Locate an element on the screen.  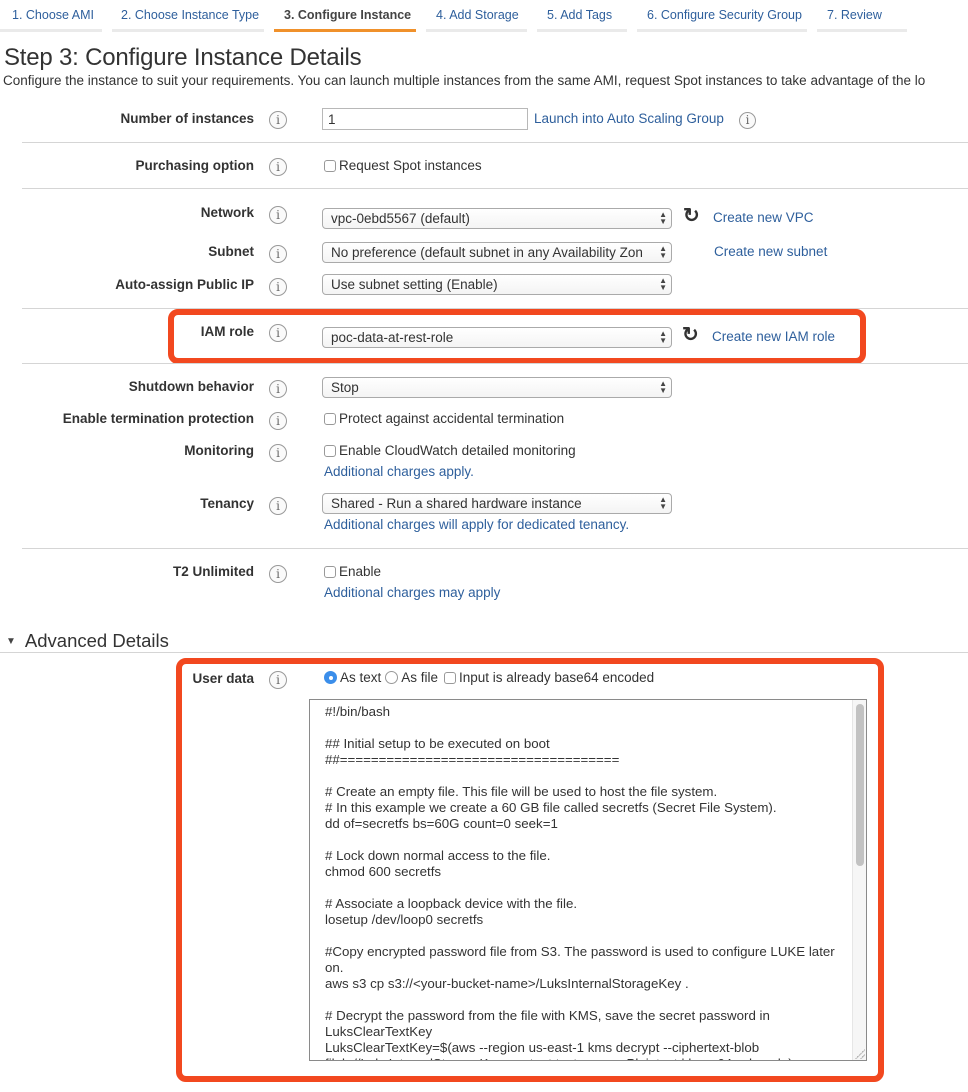
tab-add-storage: 4. Add Storage is located at coordinates (476, 16).